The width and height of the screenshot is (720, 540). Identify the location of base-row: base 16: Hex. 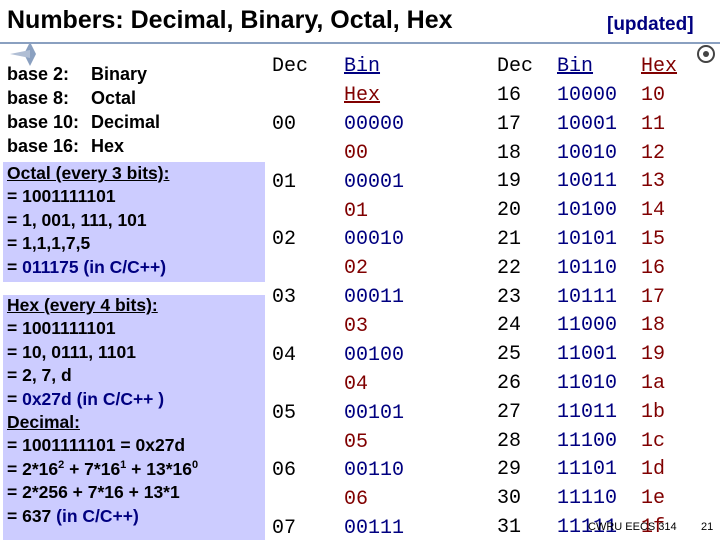
(83, 146).